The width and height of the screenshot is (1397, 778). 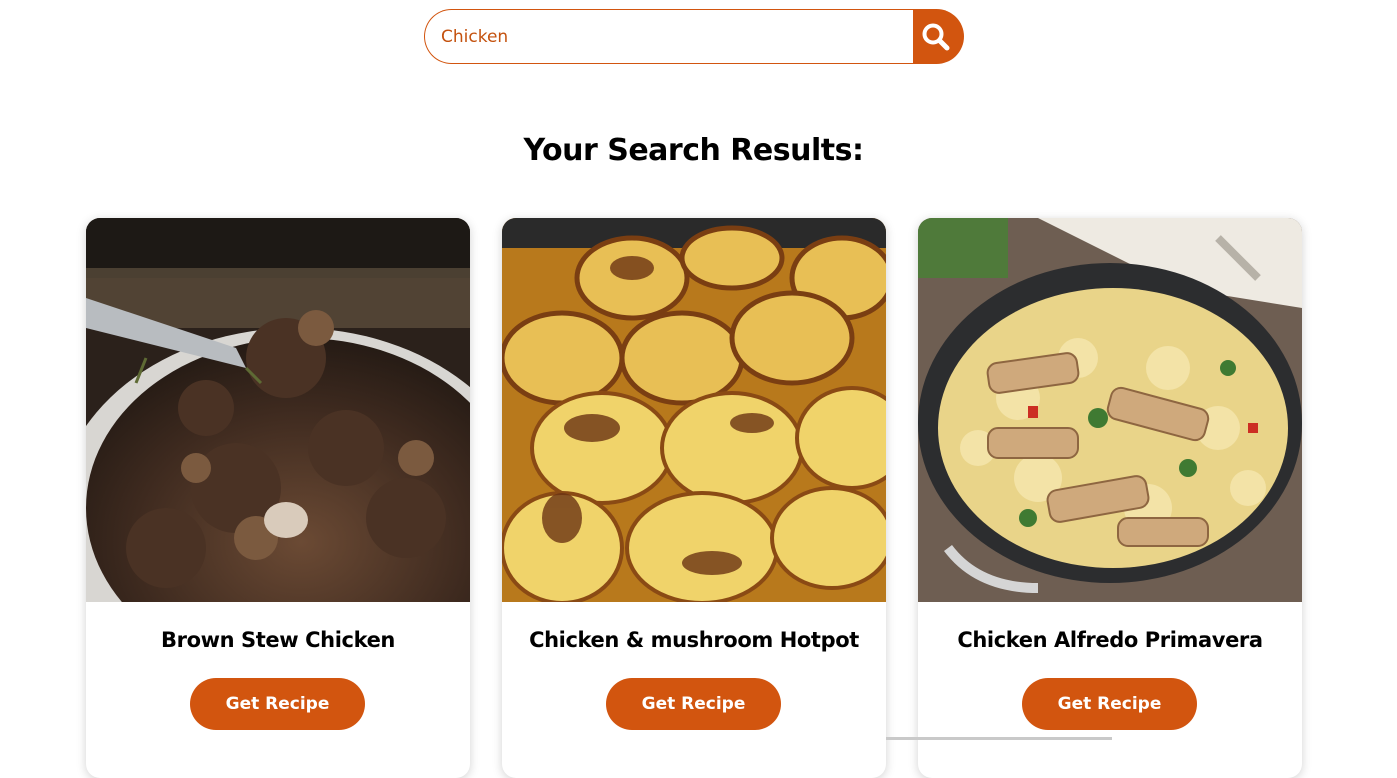 I want to click on recipe-title: Chicken Alfredo Primavera, so click(x=1110, y=640).